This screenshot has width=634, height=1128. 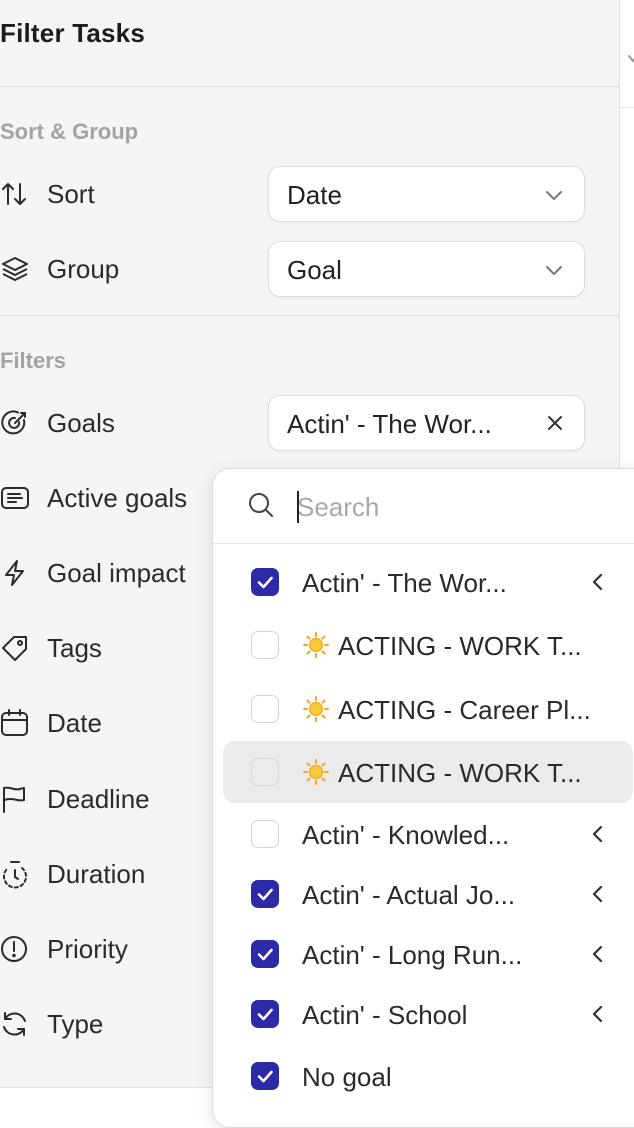 I want to click on sort-select: Date, so click(x=426, y=194).